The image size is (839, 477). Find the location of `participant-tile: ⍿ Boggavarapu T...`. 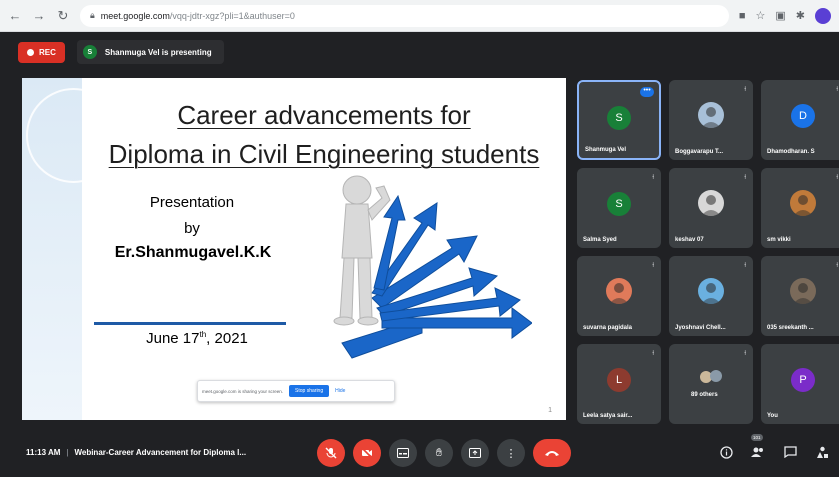

participant-tile: ⍿ Boggavarapu T... is located at coordinates (711, 120).